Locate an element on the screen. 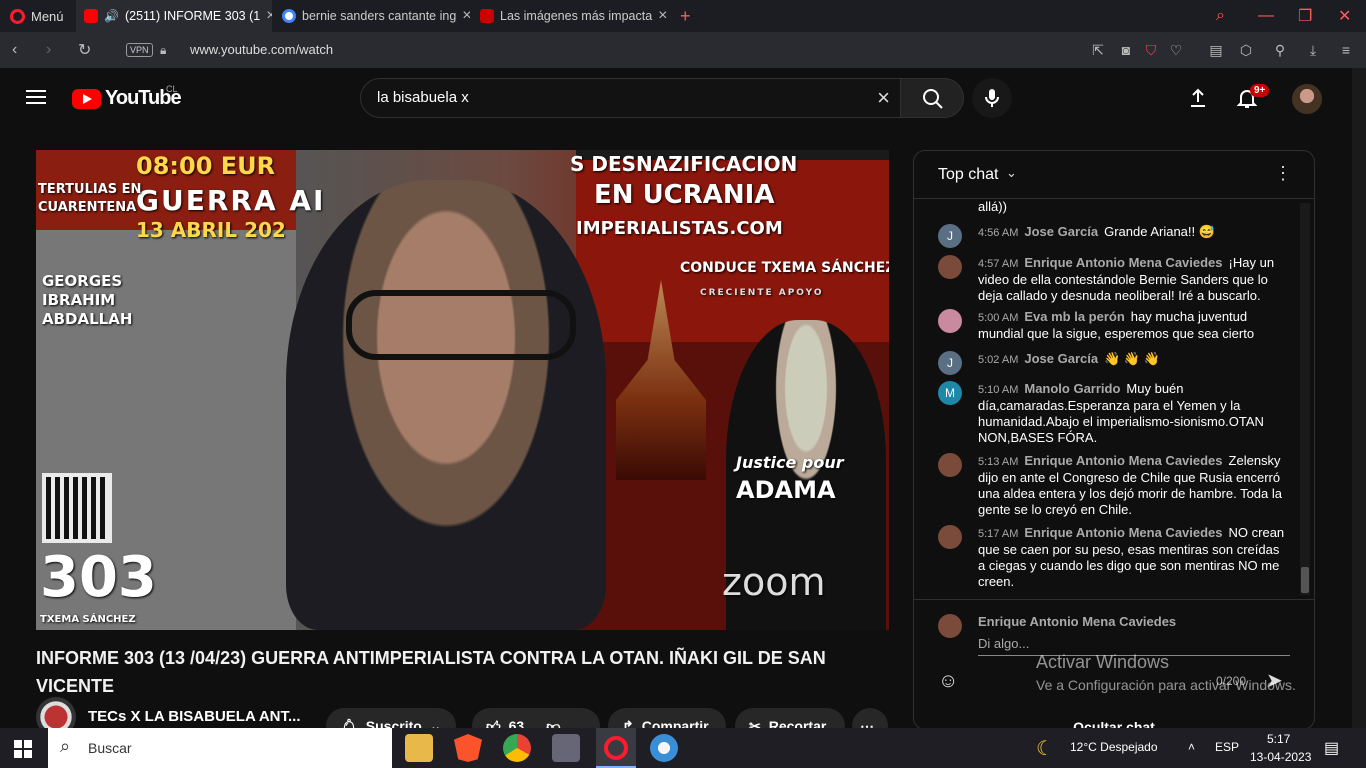  chat-scrollbar is located at coordinates (1305, 399).